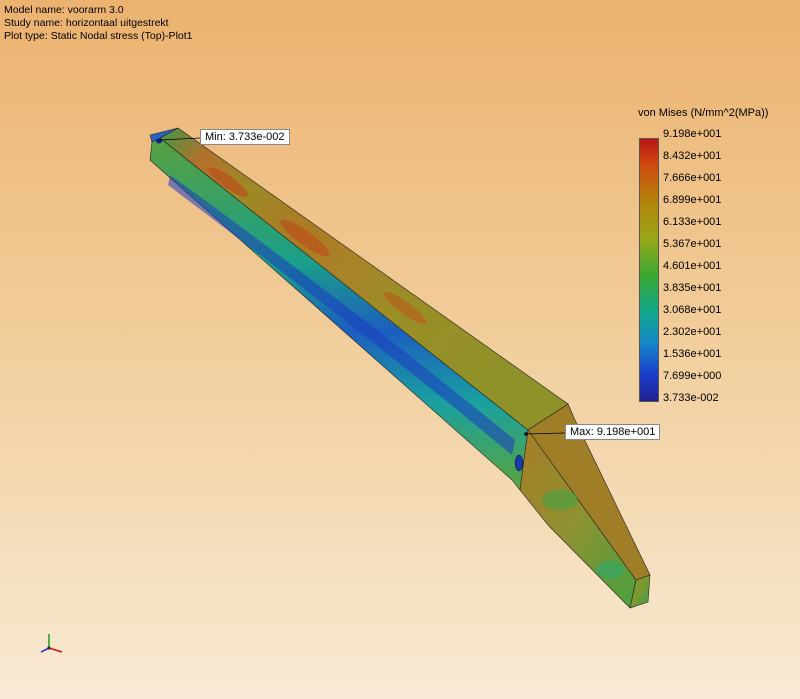 The width and height of the screenshot is (800, 699). I want to click on legend-tick: 6.899e+001, so click(692, 200).